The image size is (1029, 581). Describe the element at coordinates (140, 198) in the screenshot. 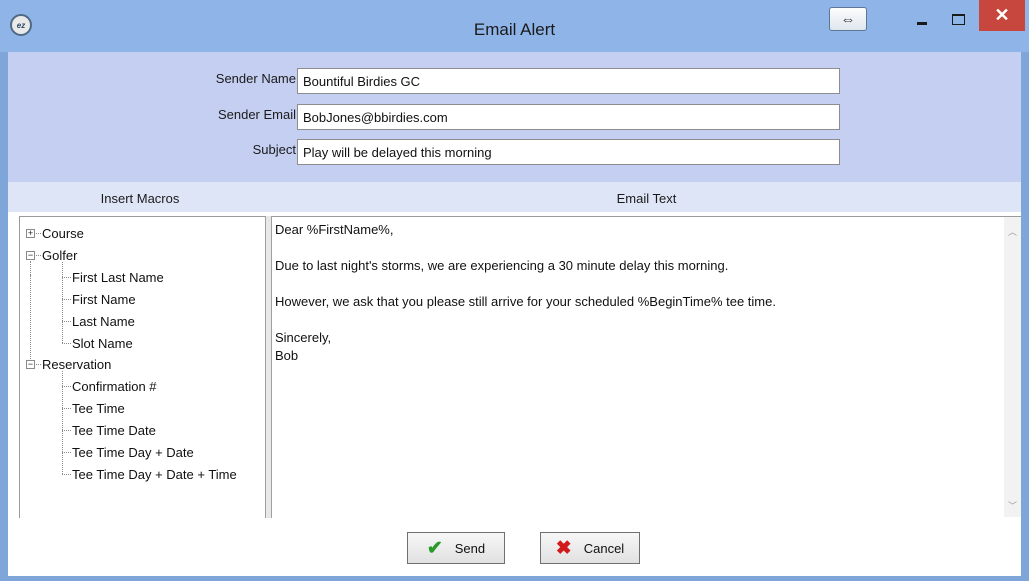

I see `insert-macros-header: Insert Macros` at that location.